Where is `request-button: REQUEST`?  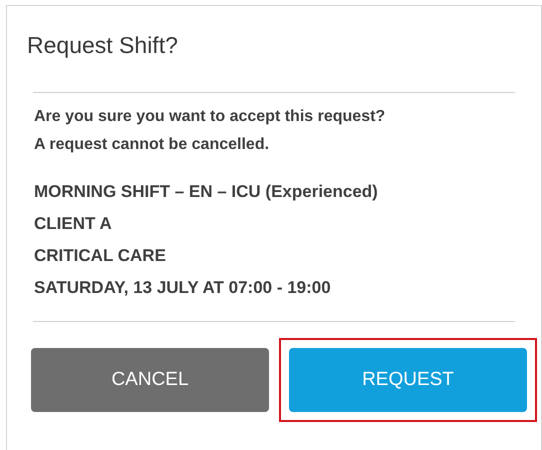 request-button: REQUEST is located at coordinates (408, 380).